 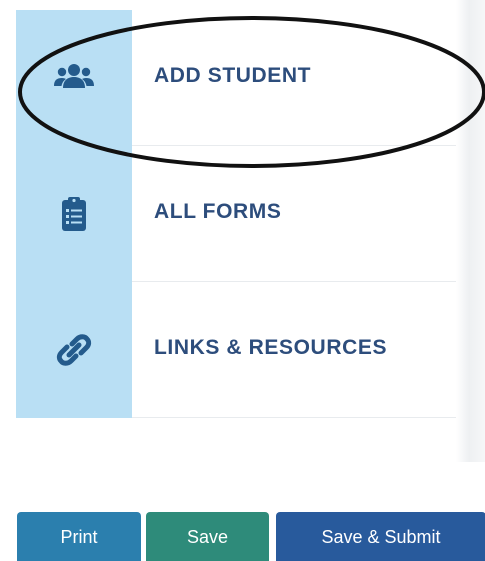 What do you see at coordinates (380, 536) in the screenshot?
I see `save-and-submit-button: Save & Submit` at bounding box center [380, 536].